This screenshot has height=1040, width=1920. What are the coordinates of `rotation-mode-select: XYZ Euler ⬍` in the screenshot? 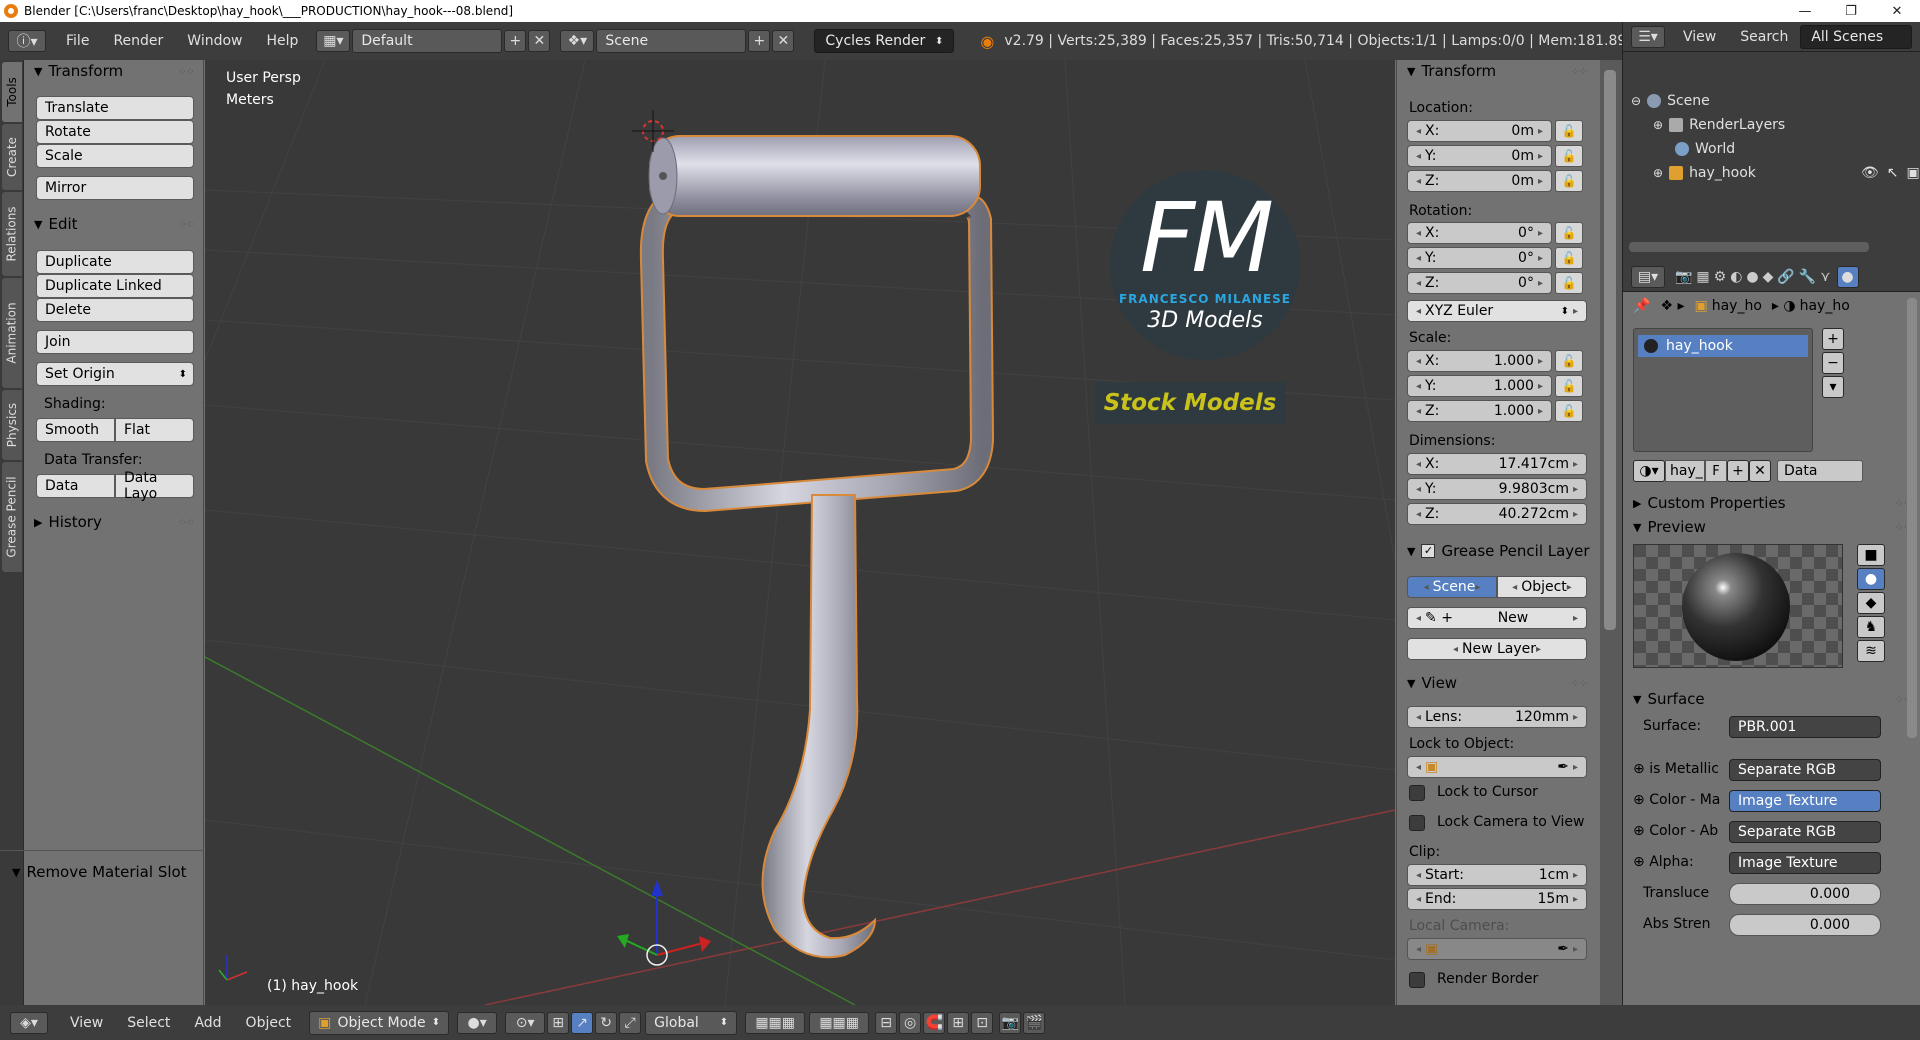 It's located at (1497, 311).